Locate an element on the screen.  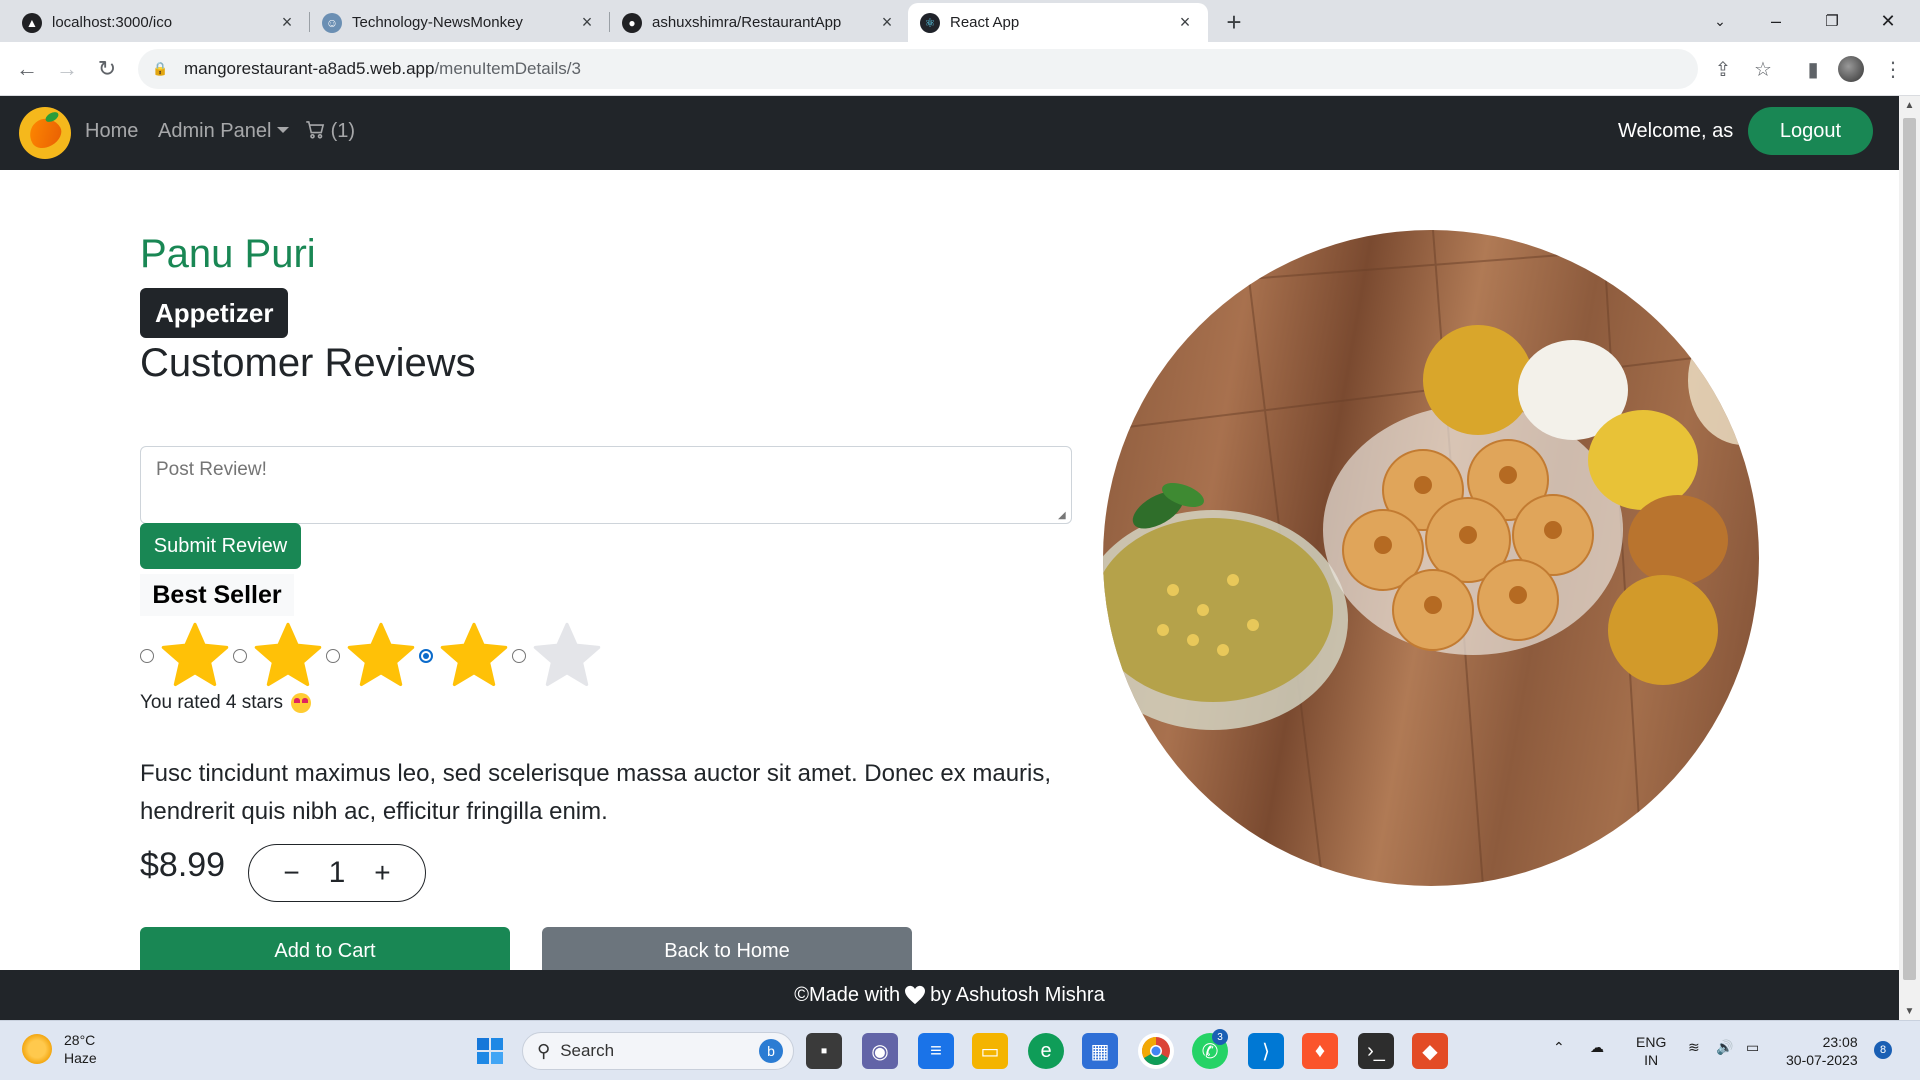
url-host: mangorestaurant-a8ad5.web.app is located at coordinates (309, 68).